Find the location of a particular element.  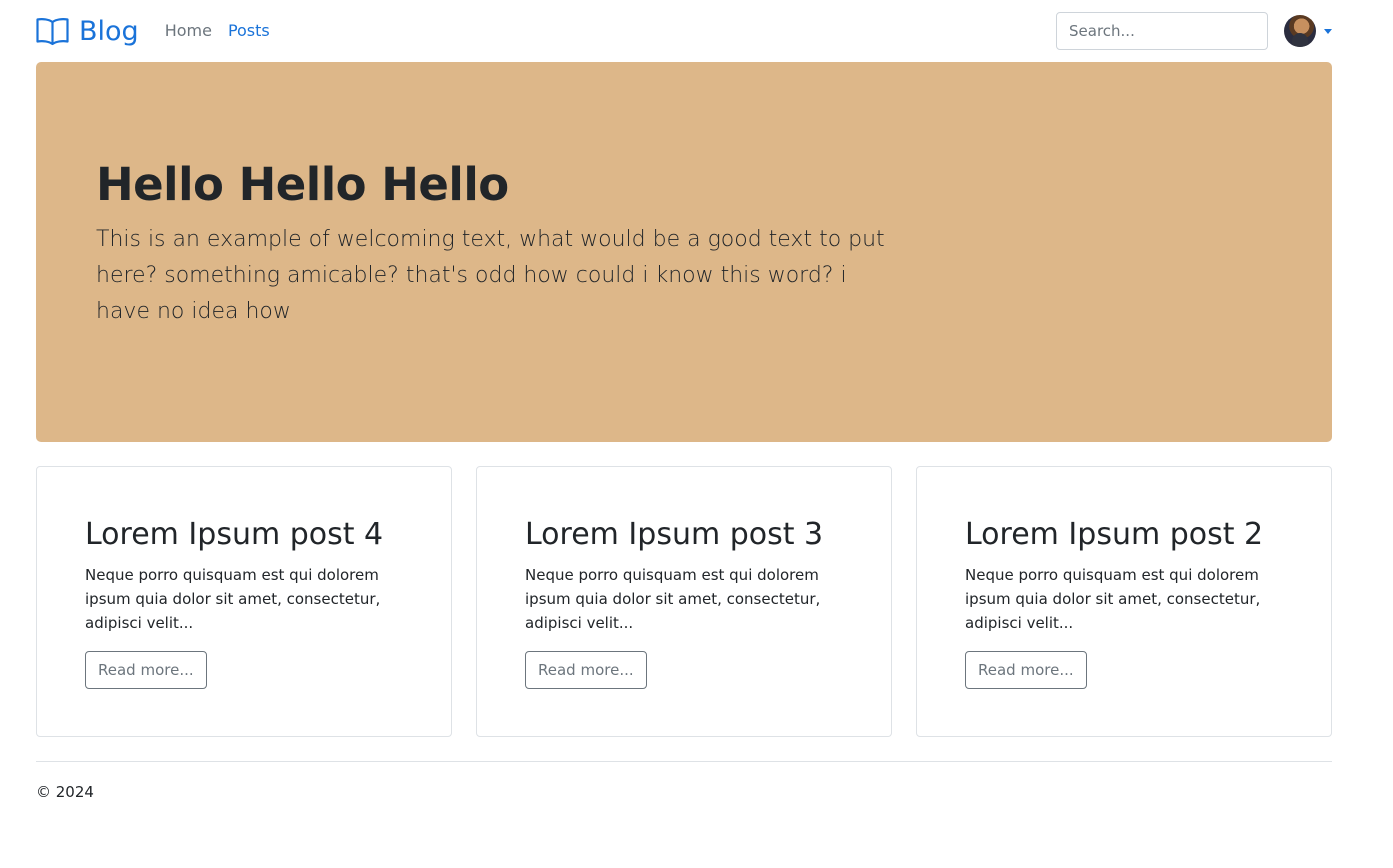

caret-down-icon is located at coordinates (1328, 31).